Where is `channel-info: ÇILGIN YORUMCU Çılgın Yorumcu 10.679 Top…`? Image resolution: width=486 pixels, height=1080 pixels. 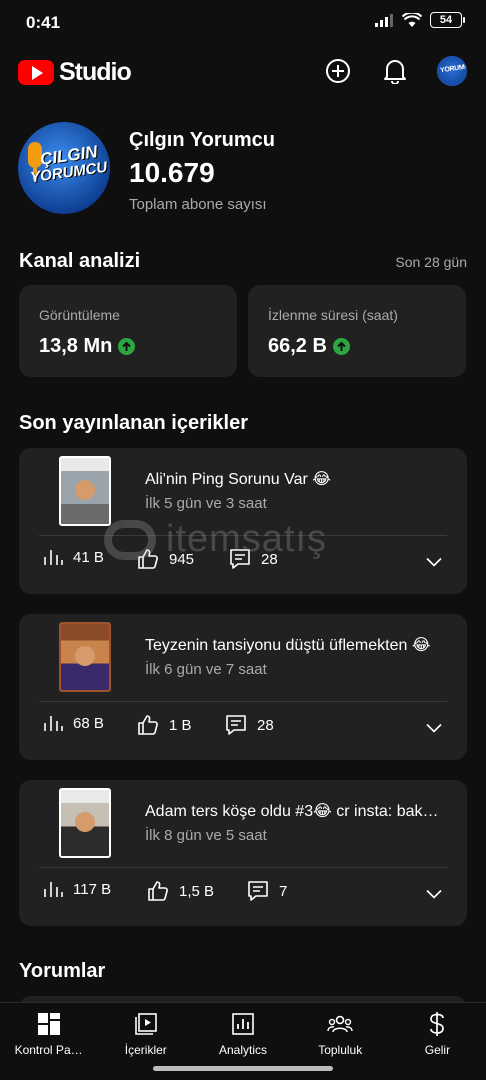
channel-info: ÇILGIN YORUMCU Çılgın Yorumcu 10.679 Top… is located at coordinates (243, 168).